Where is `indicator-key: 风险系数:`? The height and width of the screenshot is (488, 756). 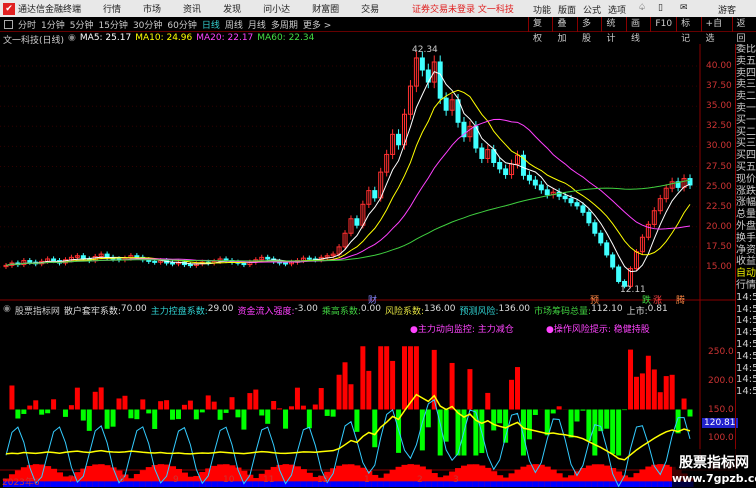
indicator-key: 风险系数: is located at coordinates (404, 310).